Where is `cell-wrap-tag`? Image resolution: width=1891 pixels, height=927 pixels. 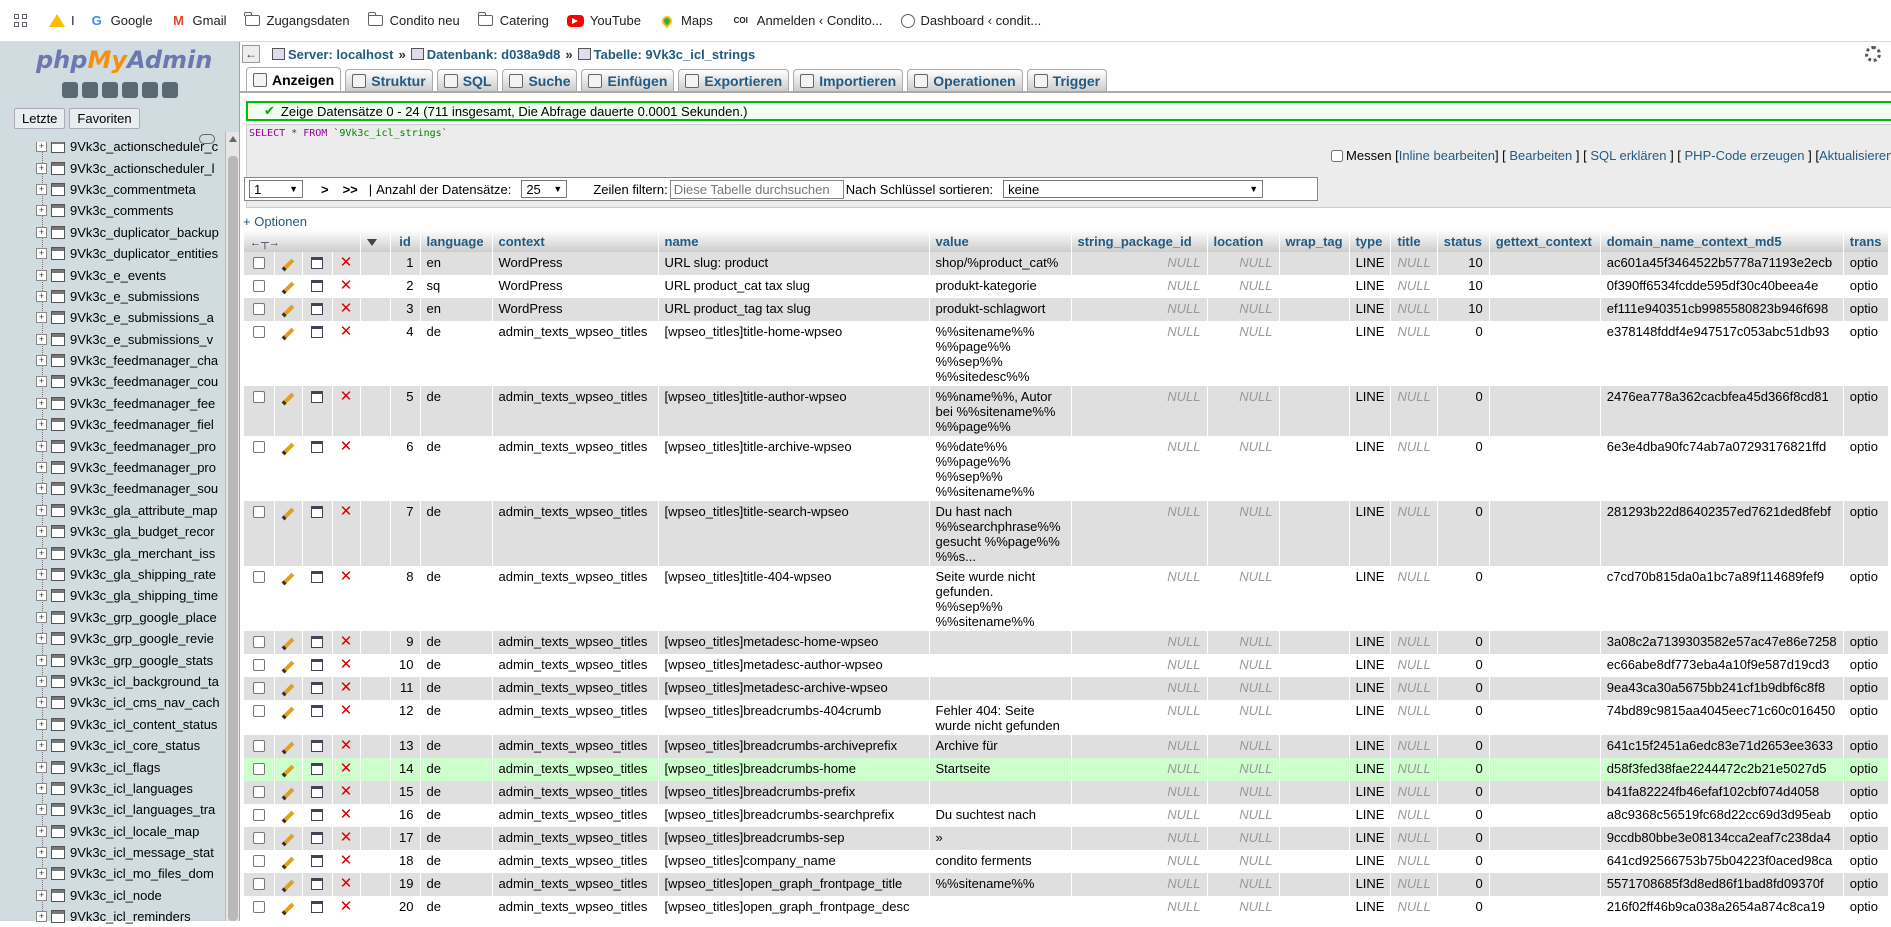
cell-wrap-tag is located at coordinates (1314, 907).